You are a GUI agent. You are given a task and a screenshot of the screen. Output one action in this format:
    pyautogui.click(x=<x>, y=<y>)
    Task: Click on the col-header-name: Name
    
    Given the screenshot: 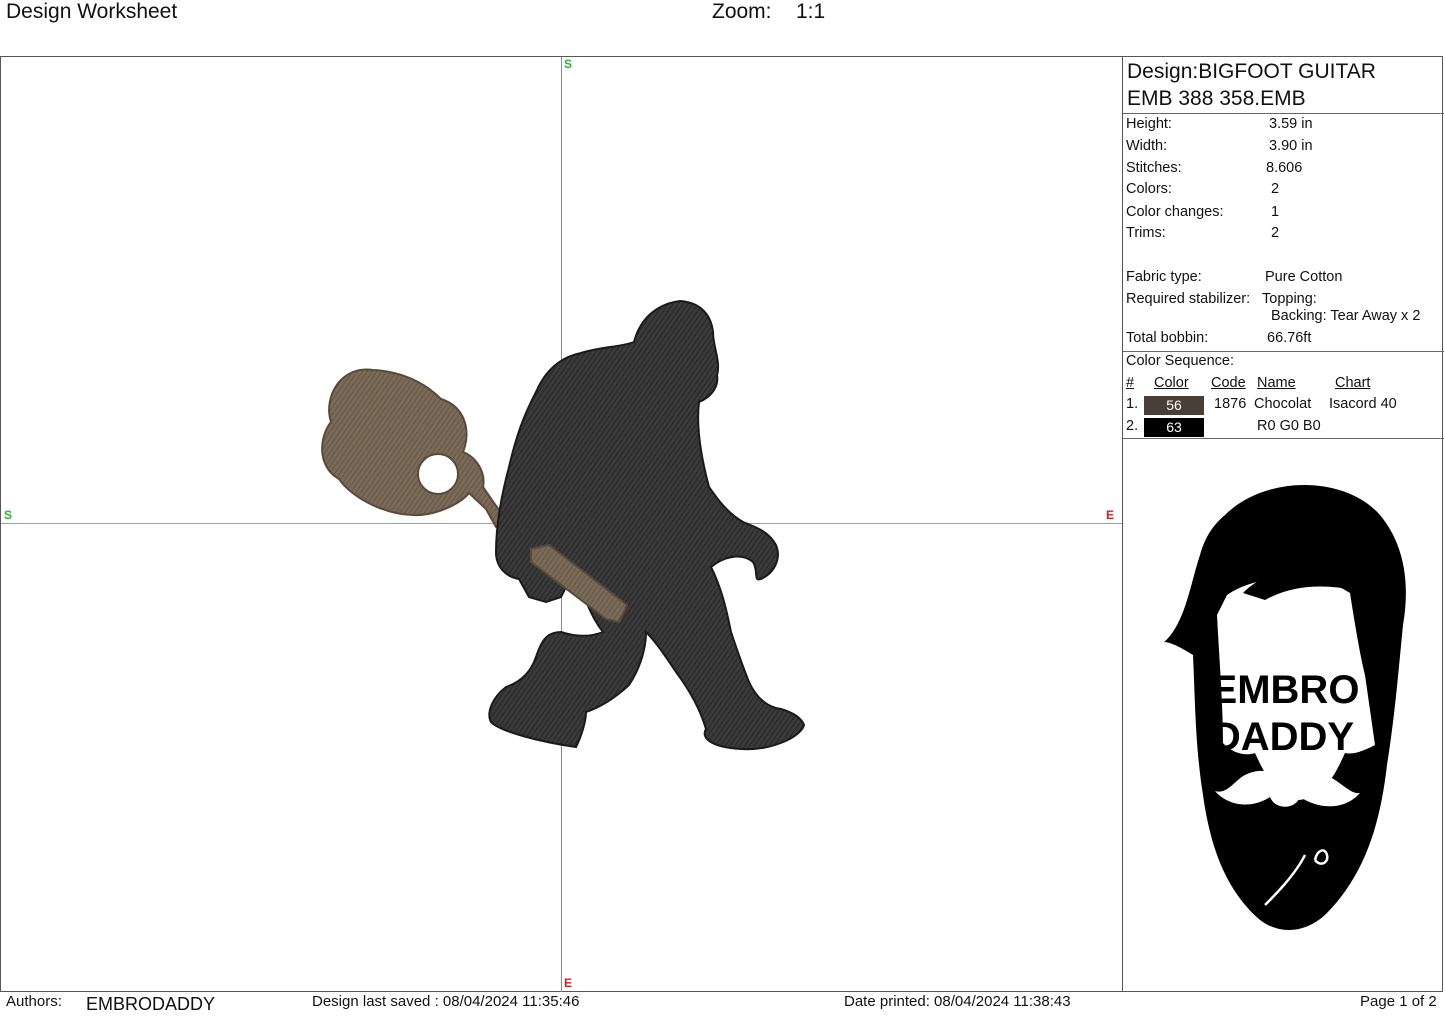 What is the action you would take?
    pyautogui.click(x=1276, y=383)
    